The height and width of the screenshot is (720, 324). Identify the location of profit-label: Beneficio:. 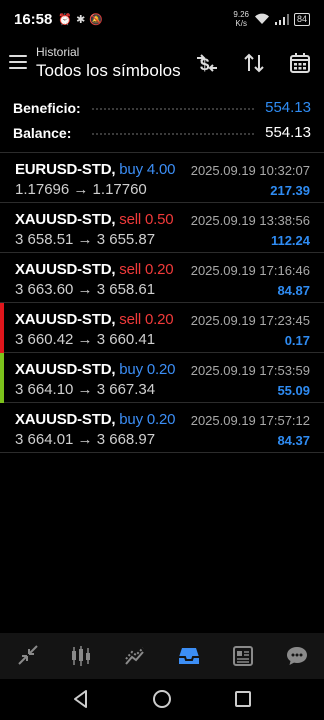
(47, 107).